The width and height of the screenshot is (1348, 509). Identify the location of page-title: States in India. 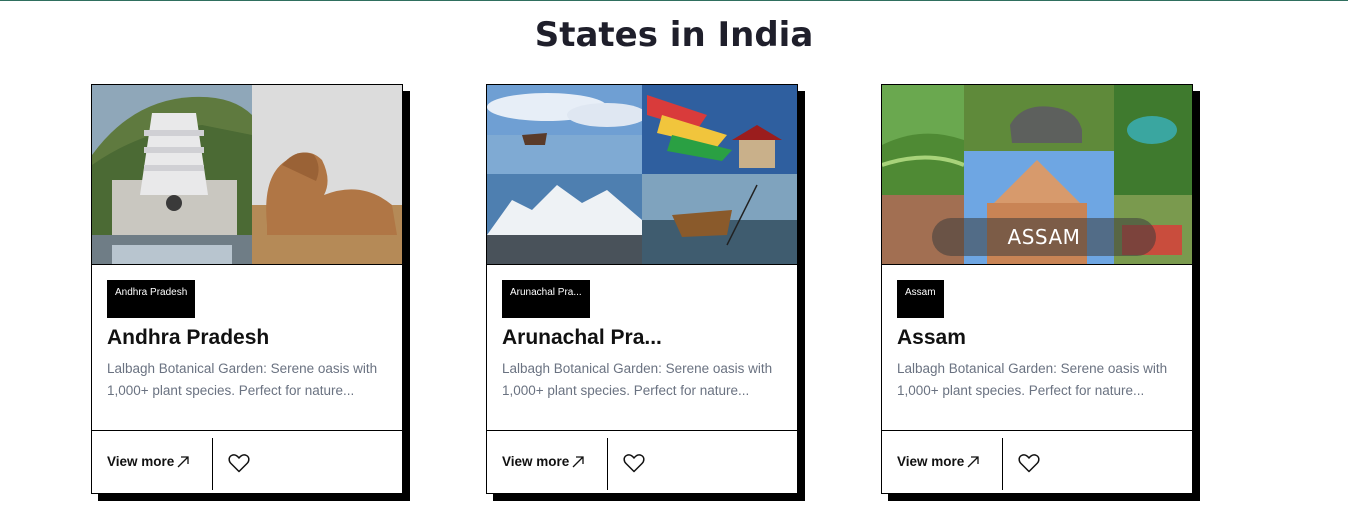
(674, 35).